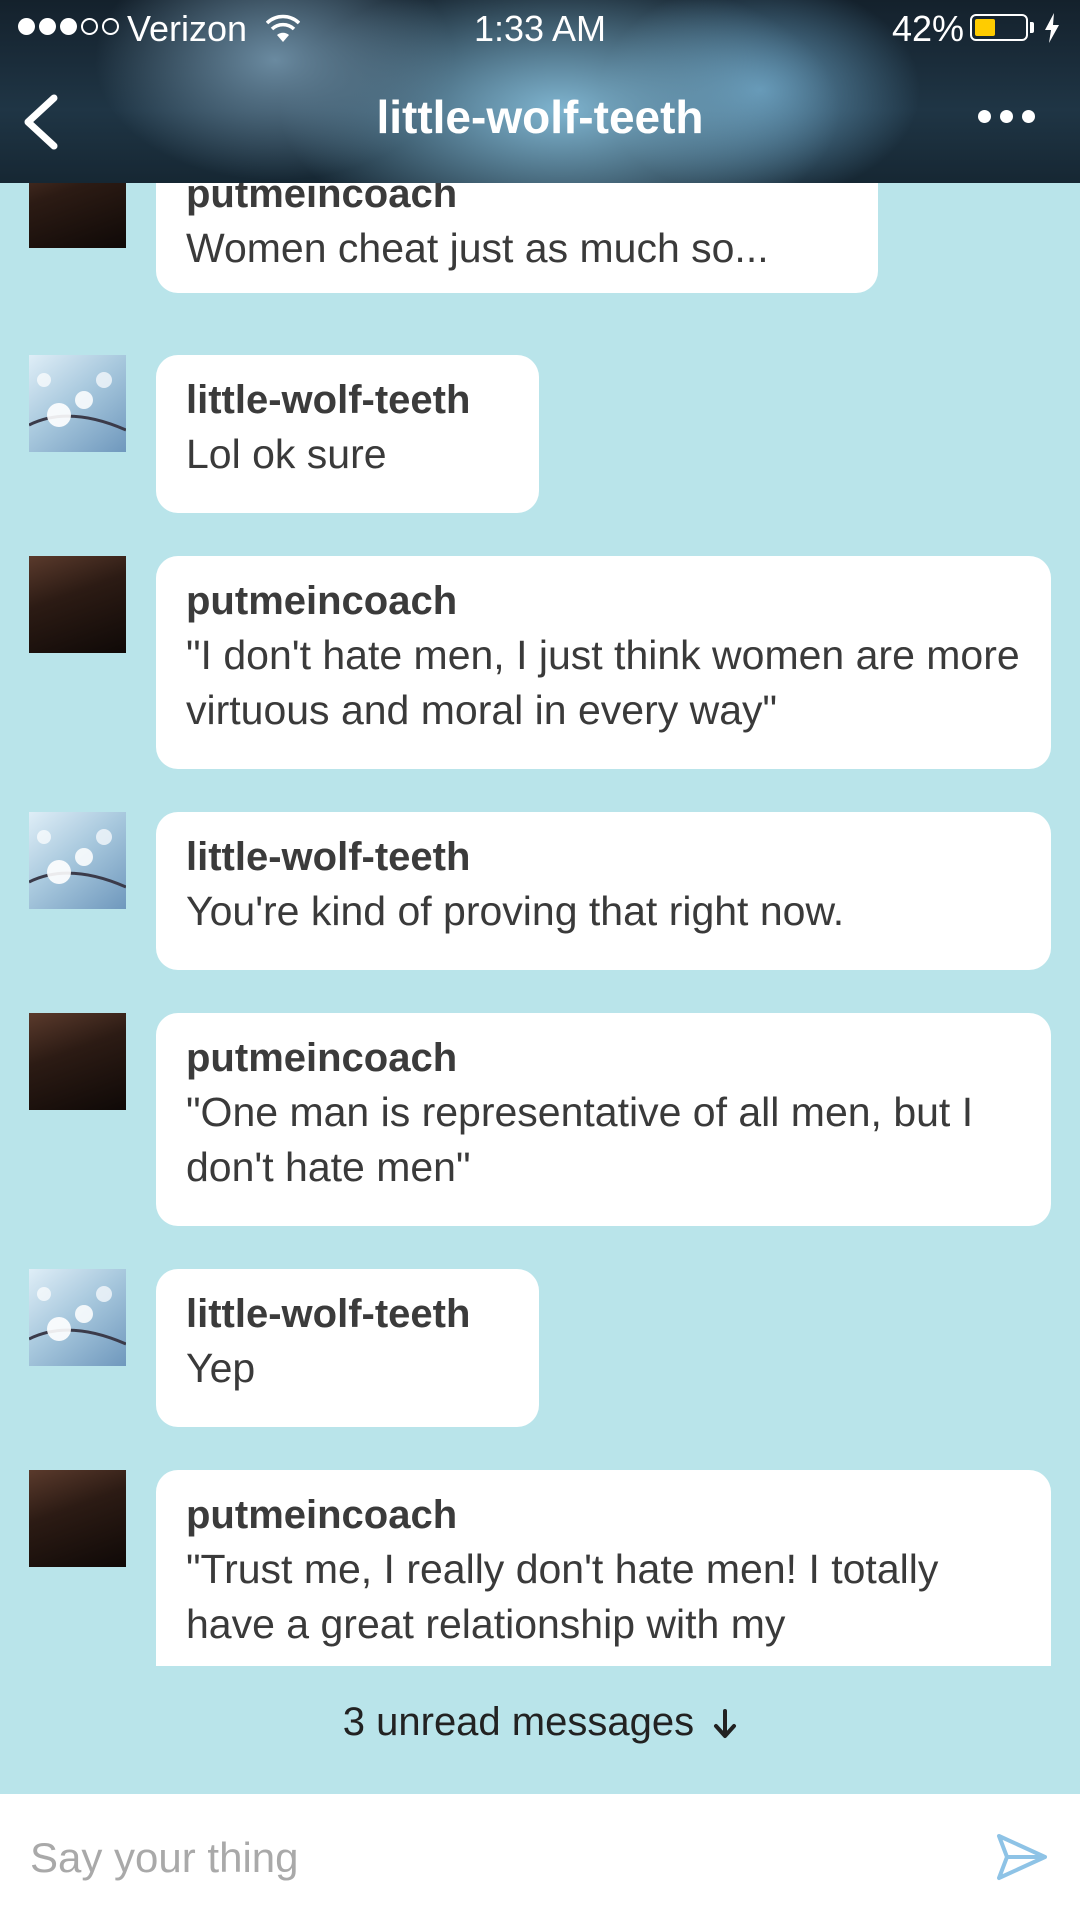 The height and width of the screenshot is (1920, 1080). Describe the element at coordinates (725, 1724) in the screenshot. I see `arrow-down-icon` at that location.